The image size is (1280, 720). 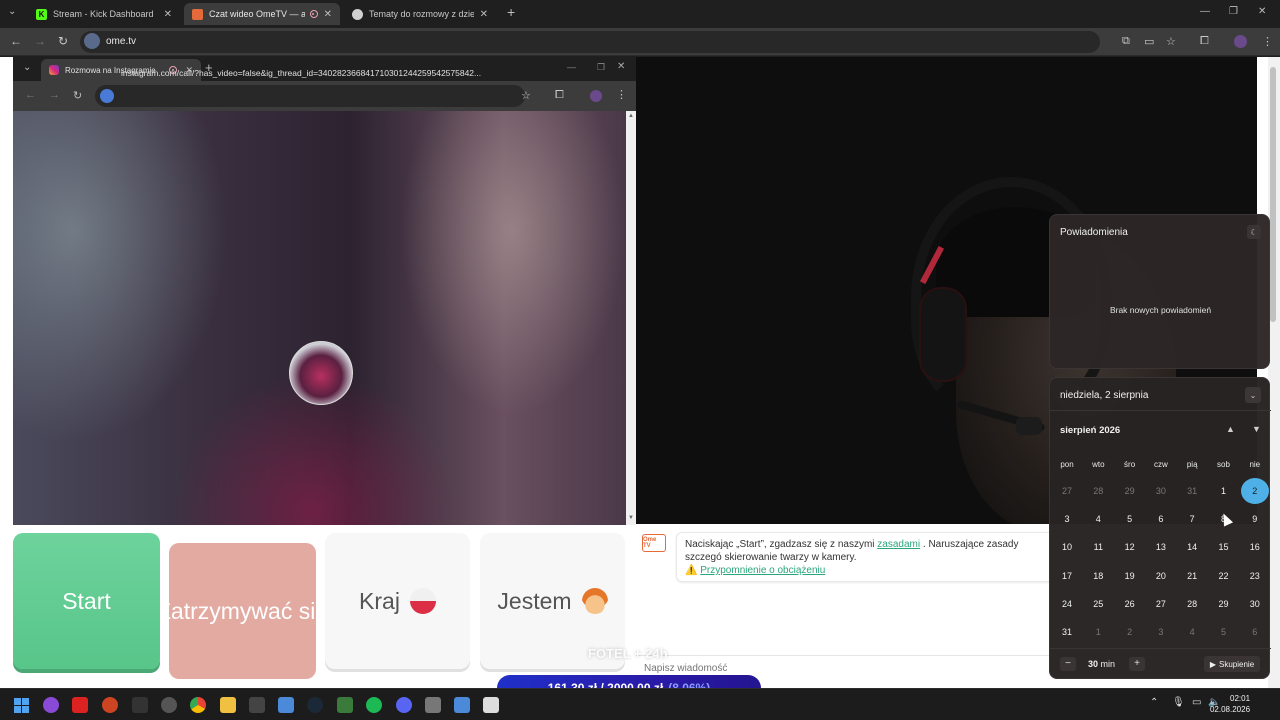 What do you see at coordinates (104, 14) in the screenshot?
I see `tab-kick-dashboard: K Stream - Kick Dashboard ✕` at bounding box center [104, 14].